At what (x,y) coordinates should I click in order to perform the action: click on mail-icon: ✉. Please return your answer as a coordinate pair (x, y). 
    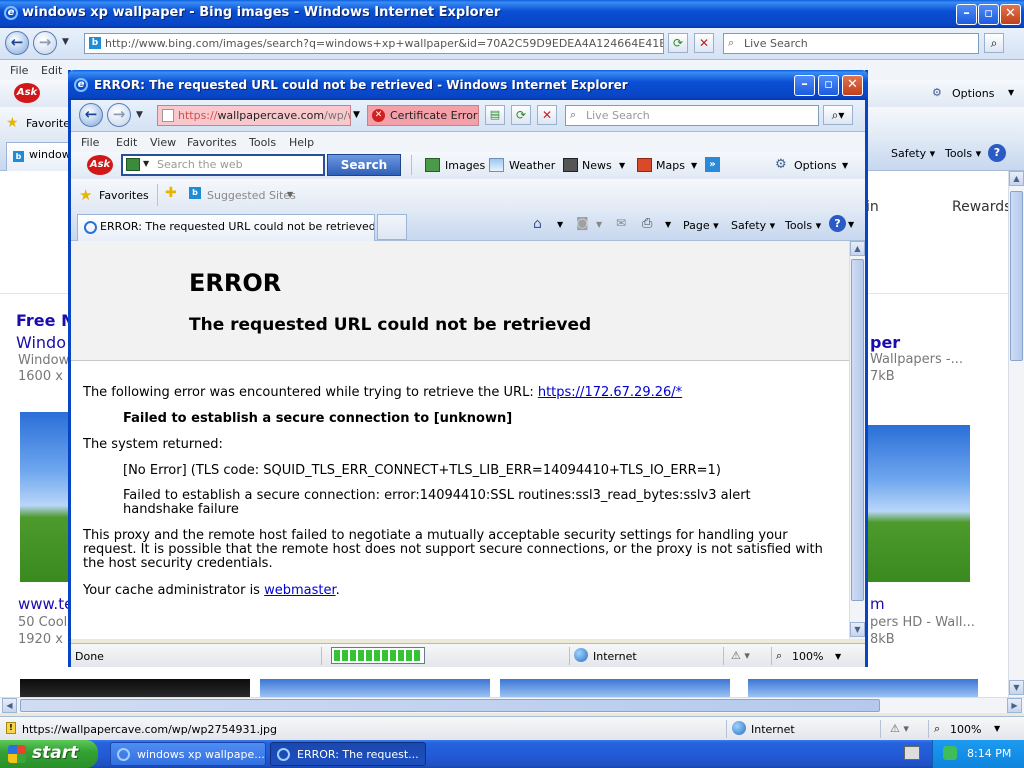
    Looking at the image, I should click on (621, 223).